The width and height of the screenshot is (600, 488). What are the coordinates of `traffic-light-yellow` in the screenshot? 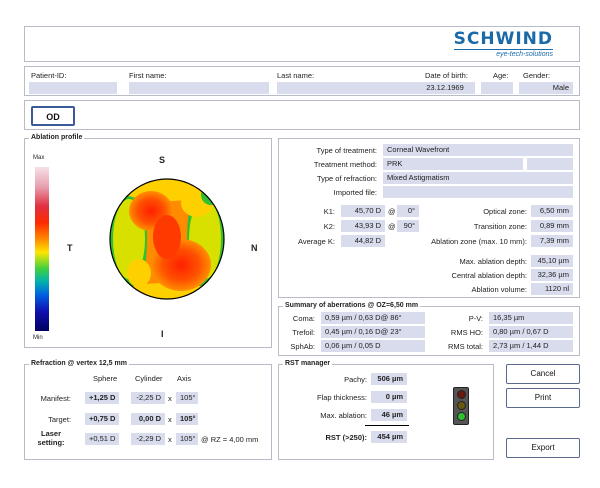 It's located at (461, 405).